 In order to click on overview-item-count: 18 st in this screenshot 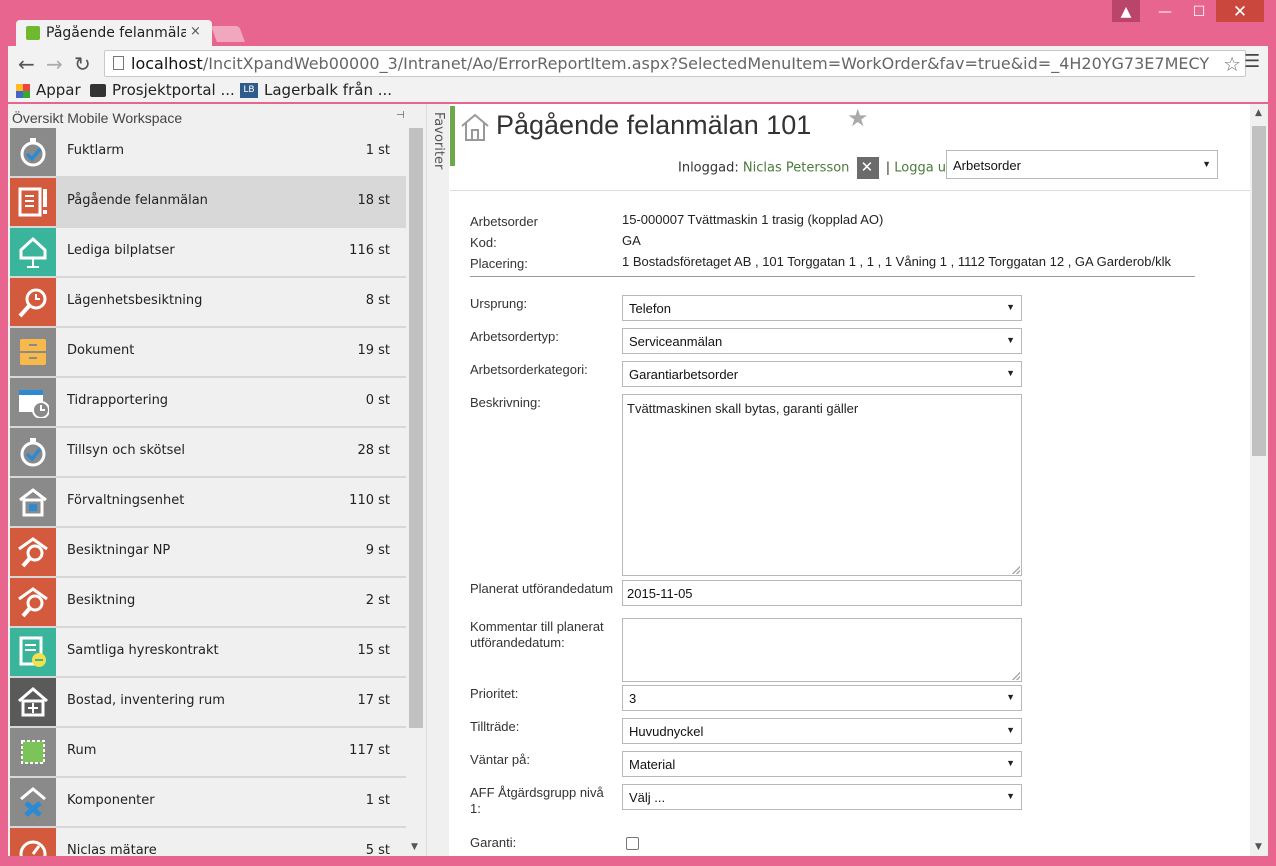, I will do `click(373, 200)`.